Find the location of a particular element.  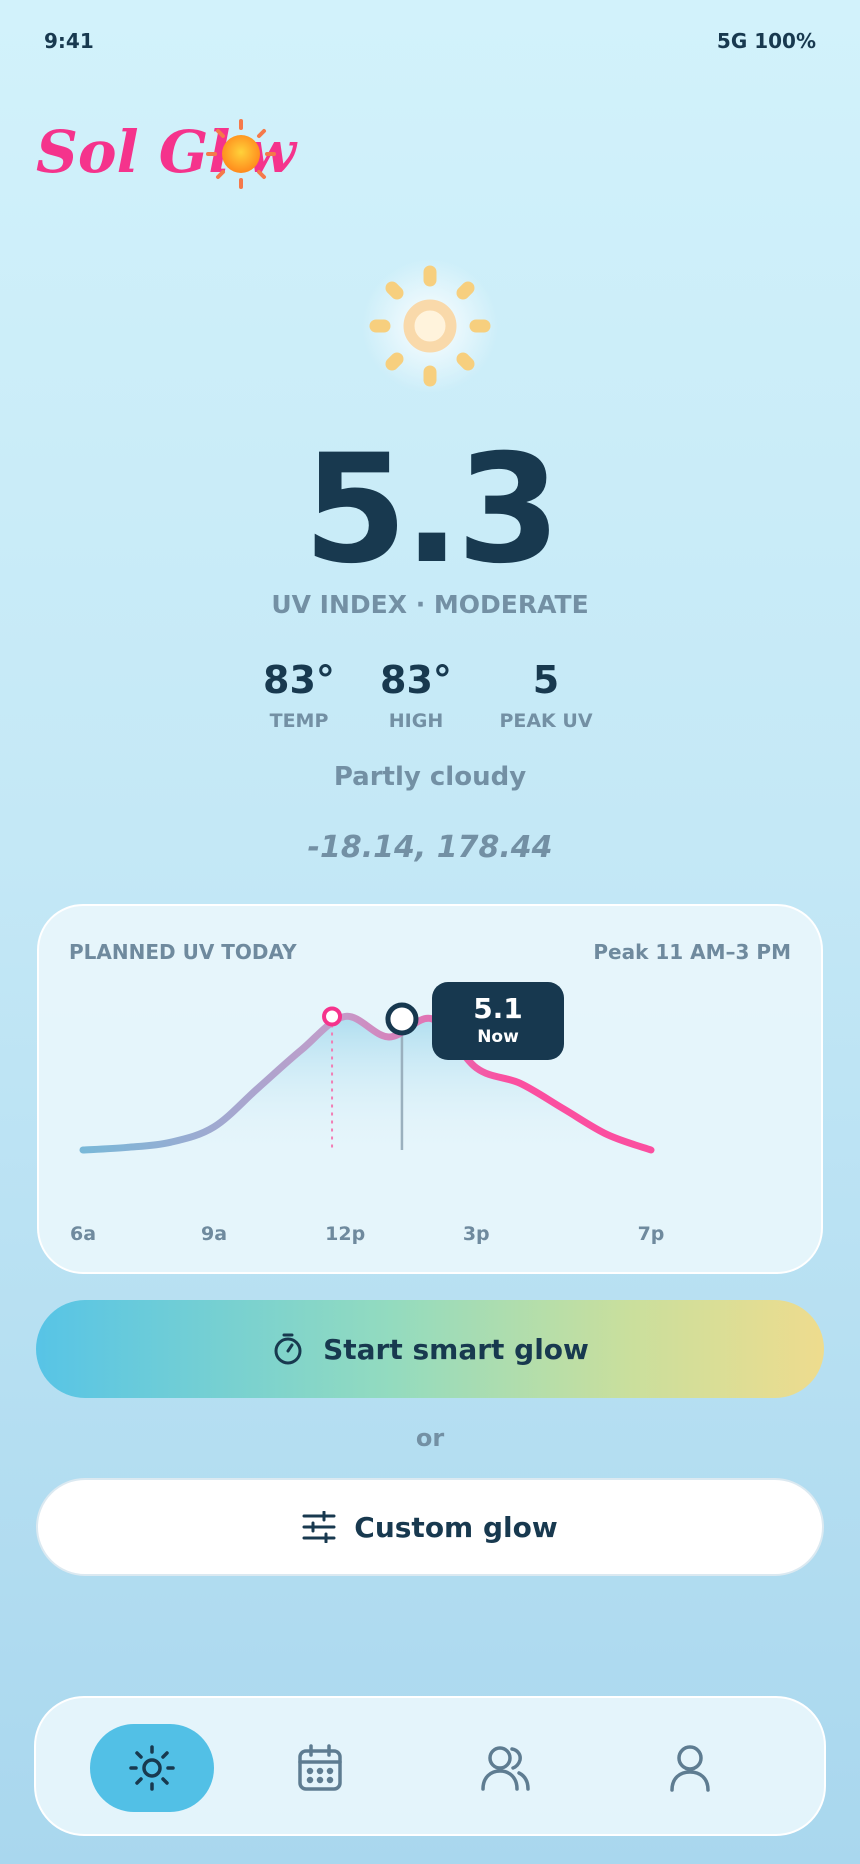

tab-schedule is located at coordinates (320, 1768).